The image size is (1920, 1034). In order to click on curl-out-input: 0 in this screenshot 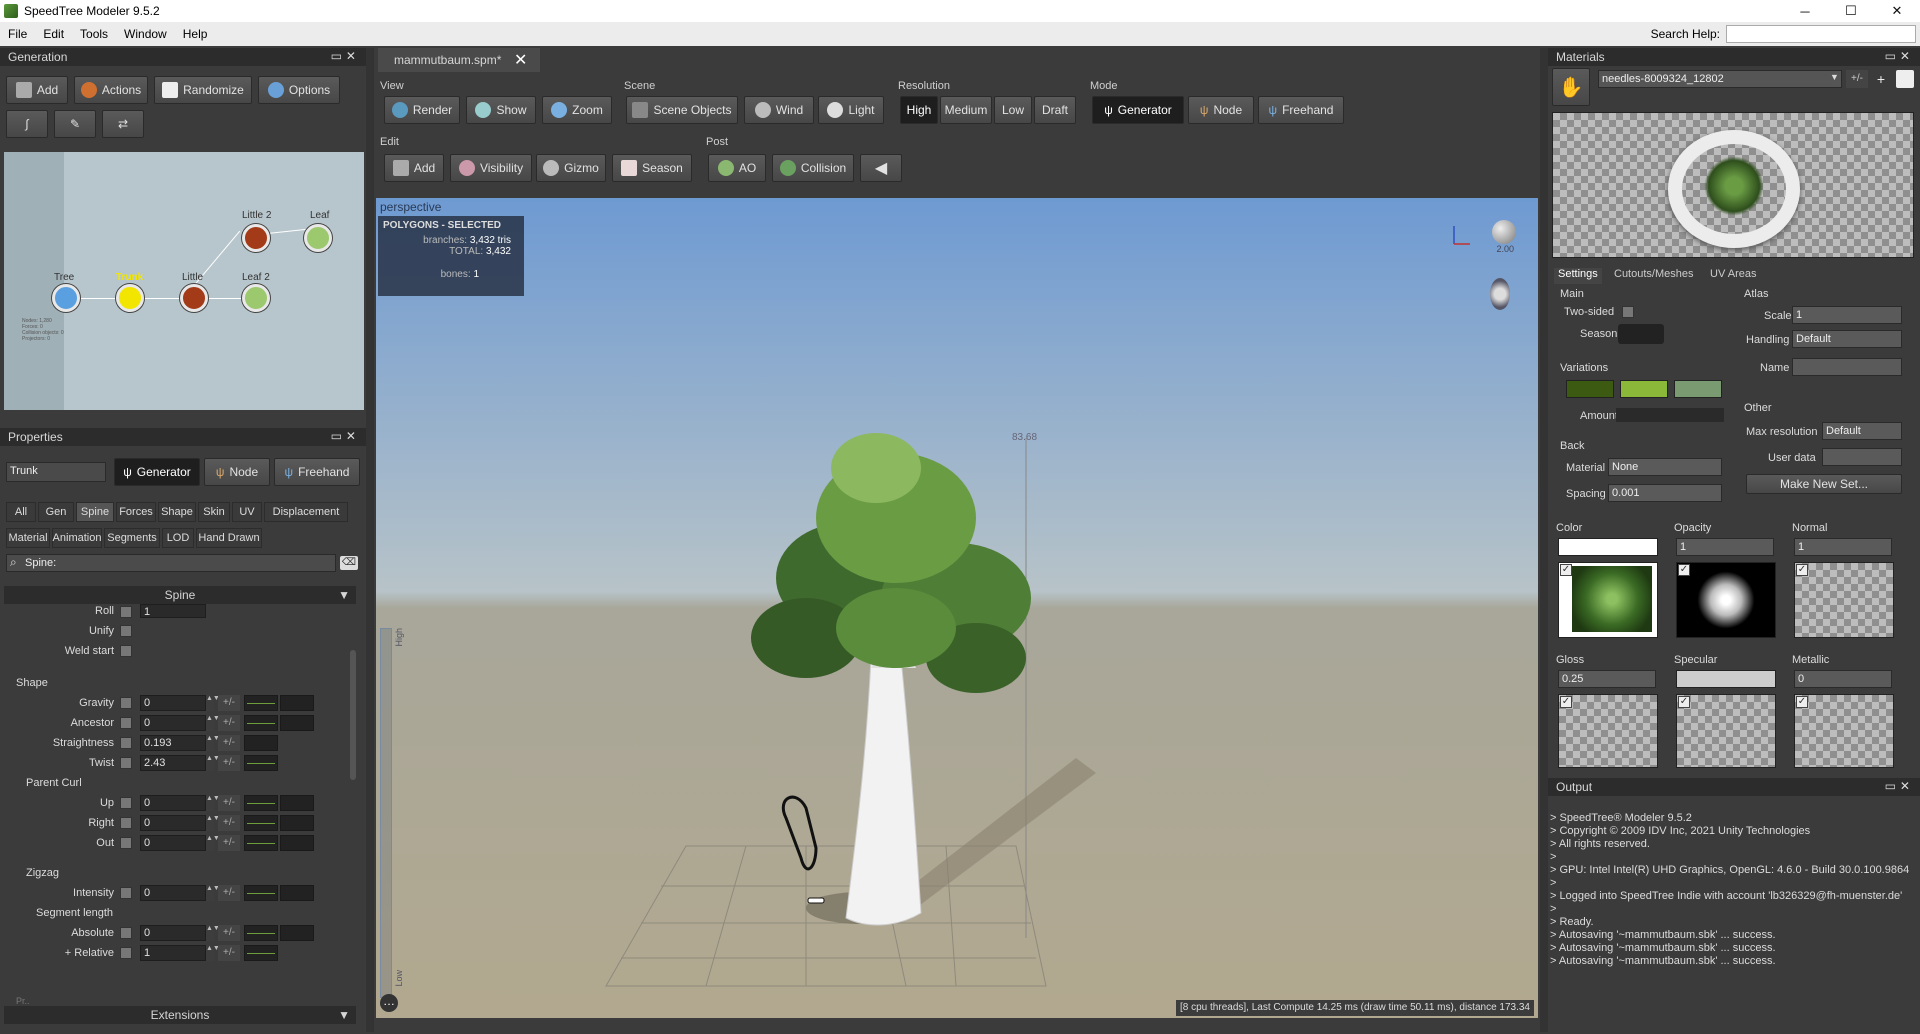, I will do `click(173, 843)`.